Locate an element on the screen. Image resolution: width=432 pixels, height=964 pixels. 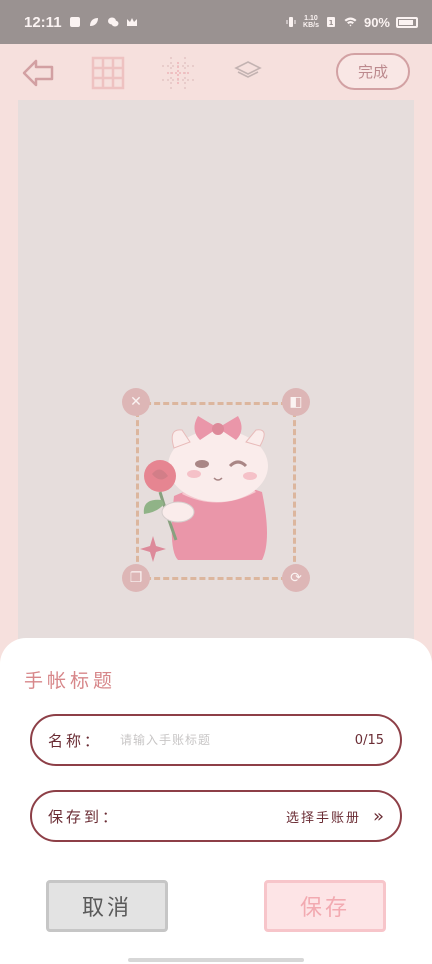
sheet-title: 手帐标题 is located at coordinates (70, 681).